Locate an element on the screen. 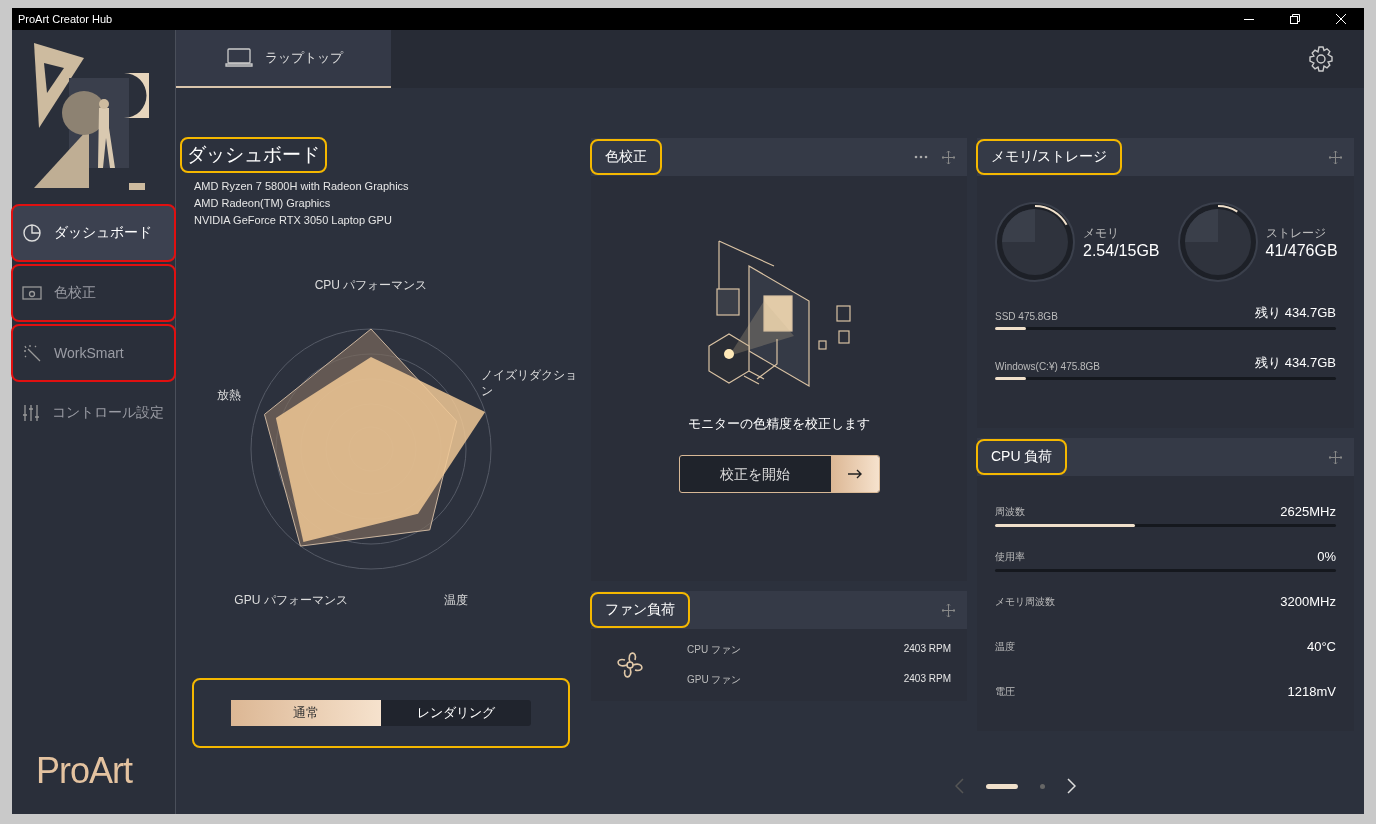 Image resolution: width=1376 pixels, height=824 pixels. sidebar-item: WorkSmart is located at coordinates (93, 353).